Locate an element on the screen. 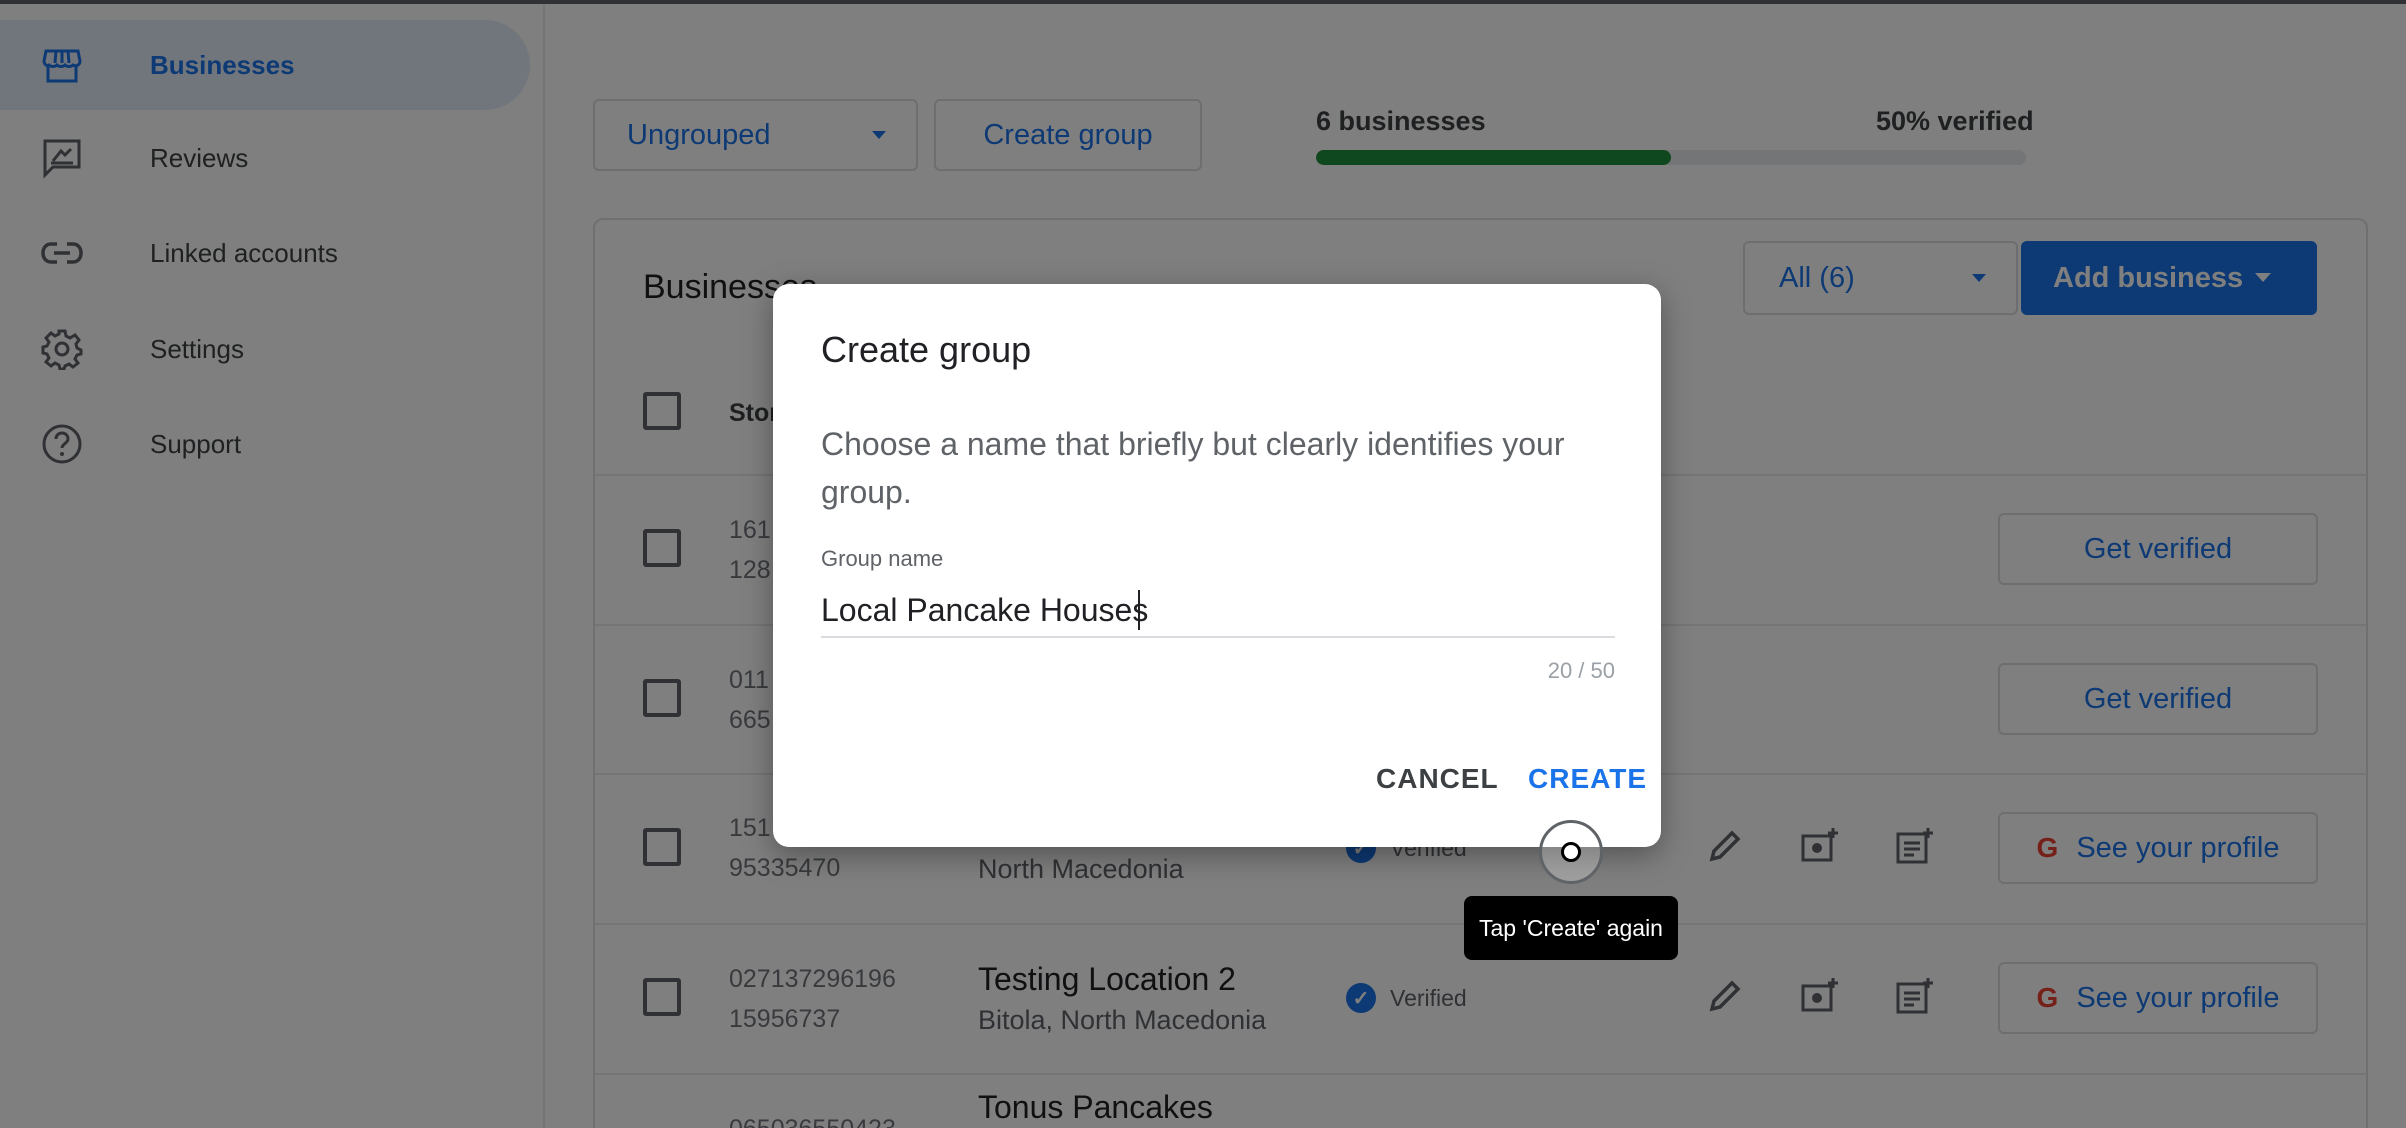 The image size is (2406, 1128). cancel-button: CANCEL is located at coordinates (1437, 779).